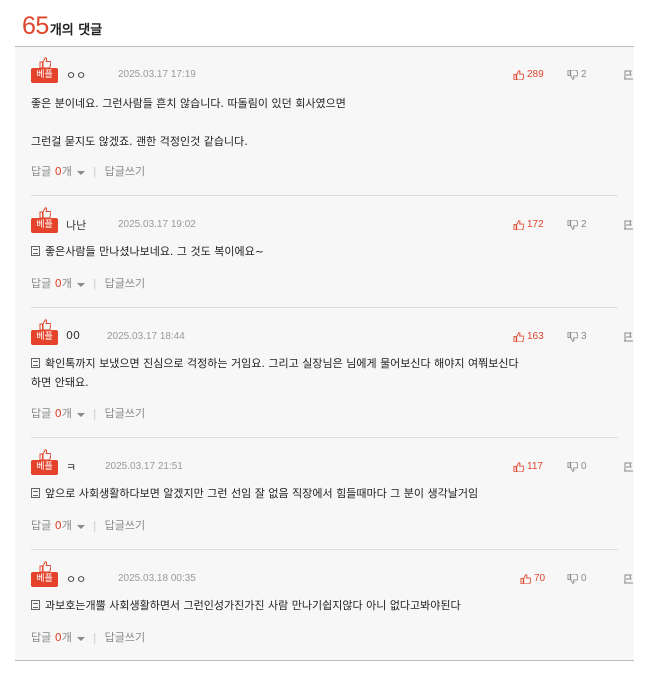 This screenshot has width=657, height=675. I want to click on like-button: 163, so click(528, 336).